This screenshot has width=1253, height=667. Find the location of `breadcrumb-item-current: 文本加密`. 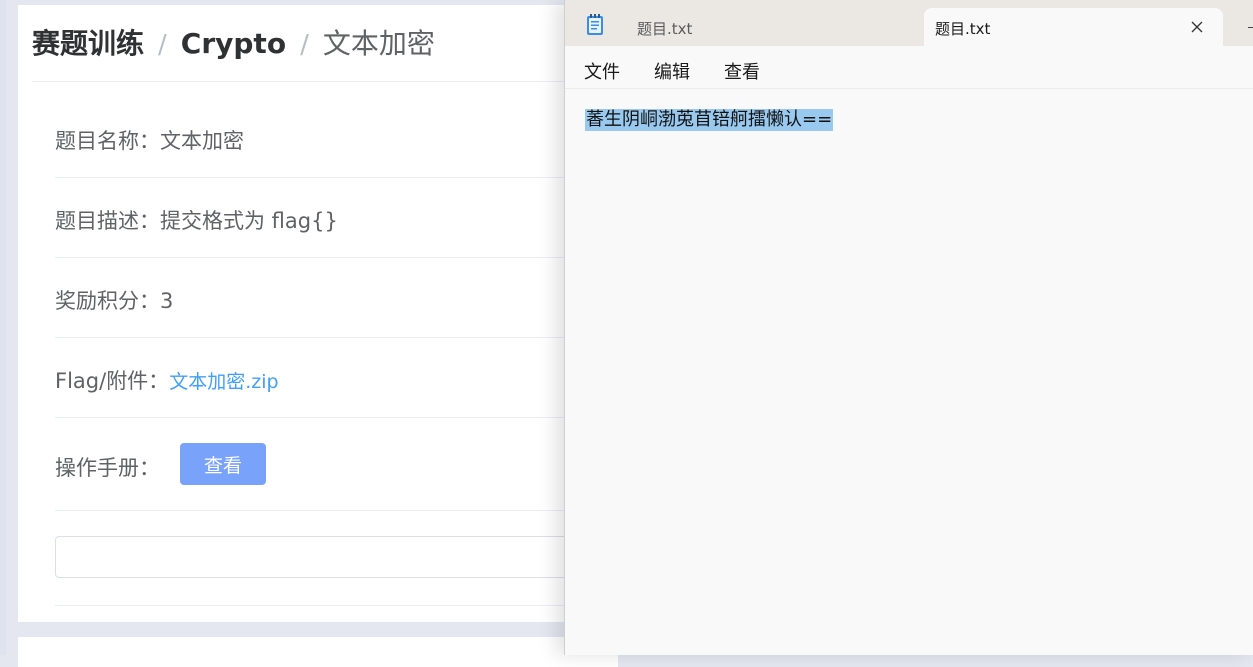

breadcrumb-item-current: 文本加密 is located at coordinates (378, 43).